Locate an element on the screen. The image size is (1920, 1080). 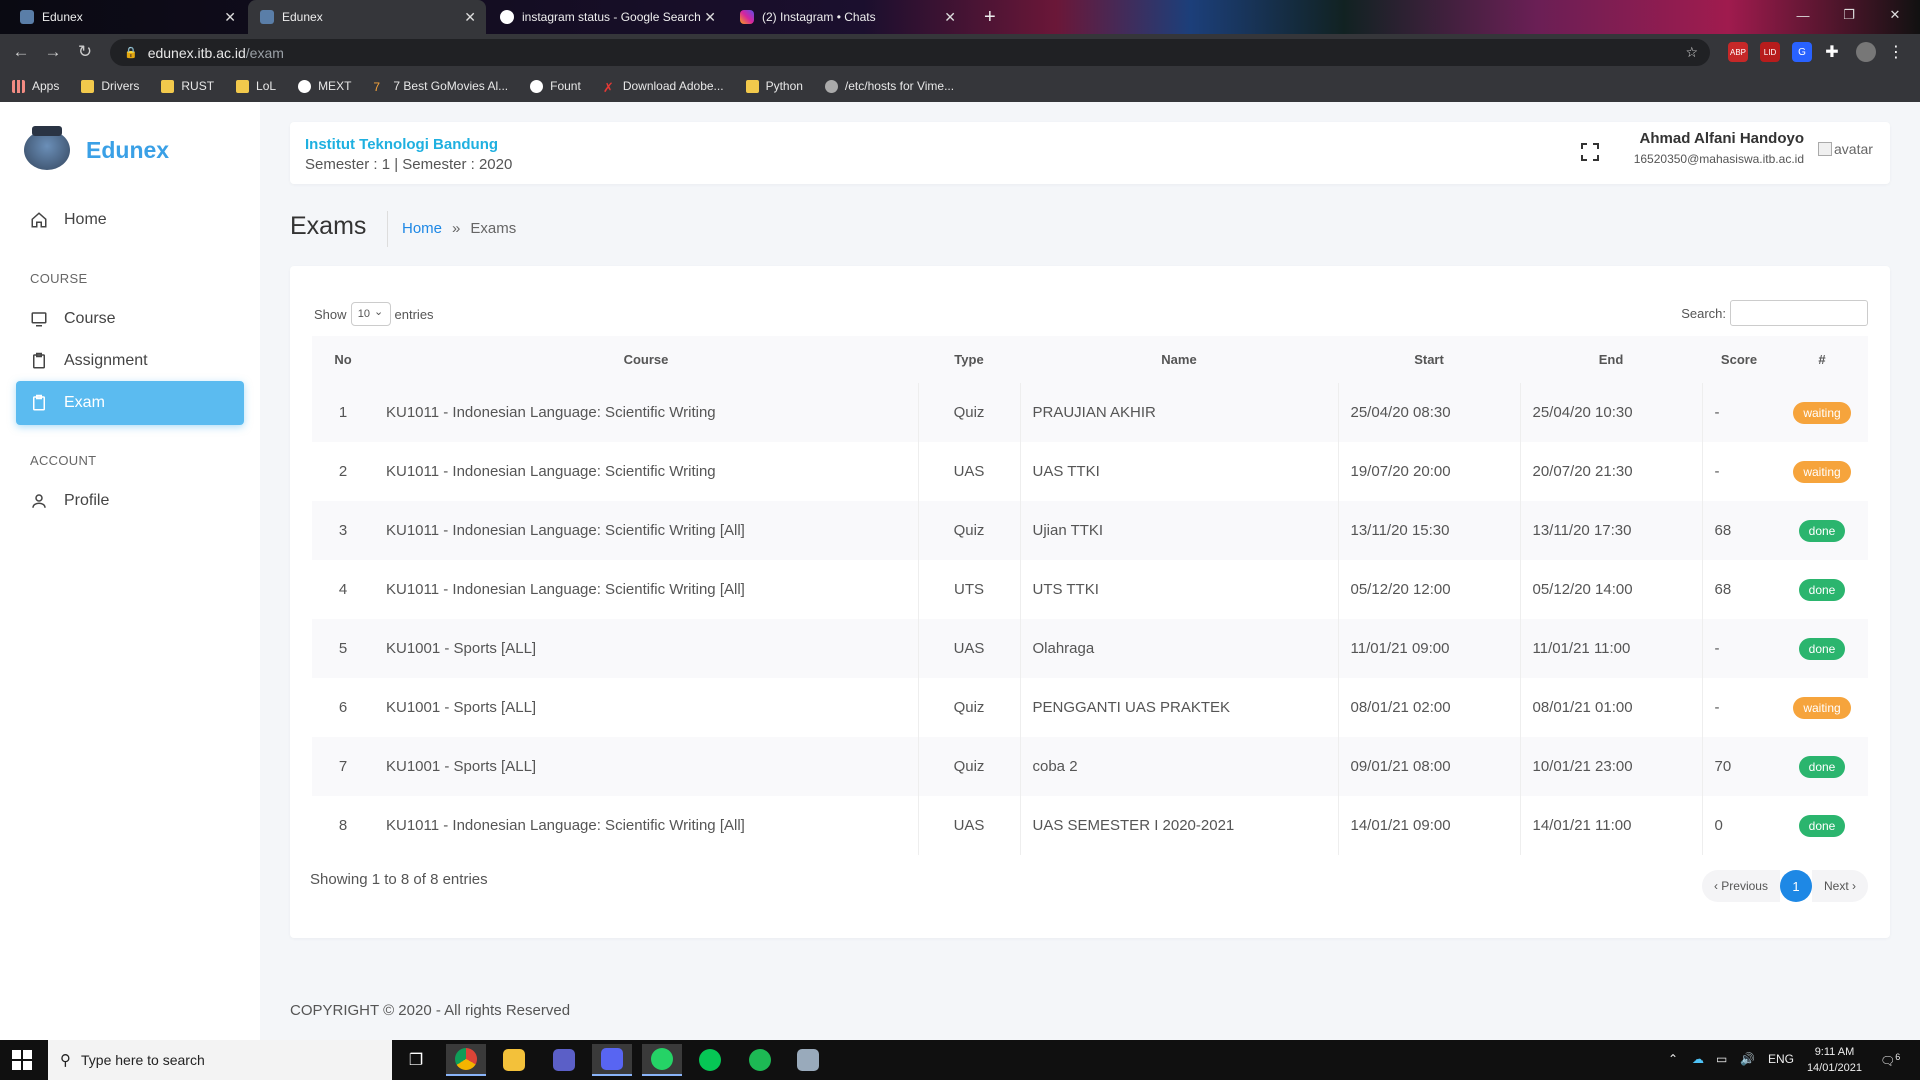
line-icon is located at coordinates (710, 1060).